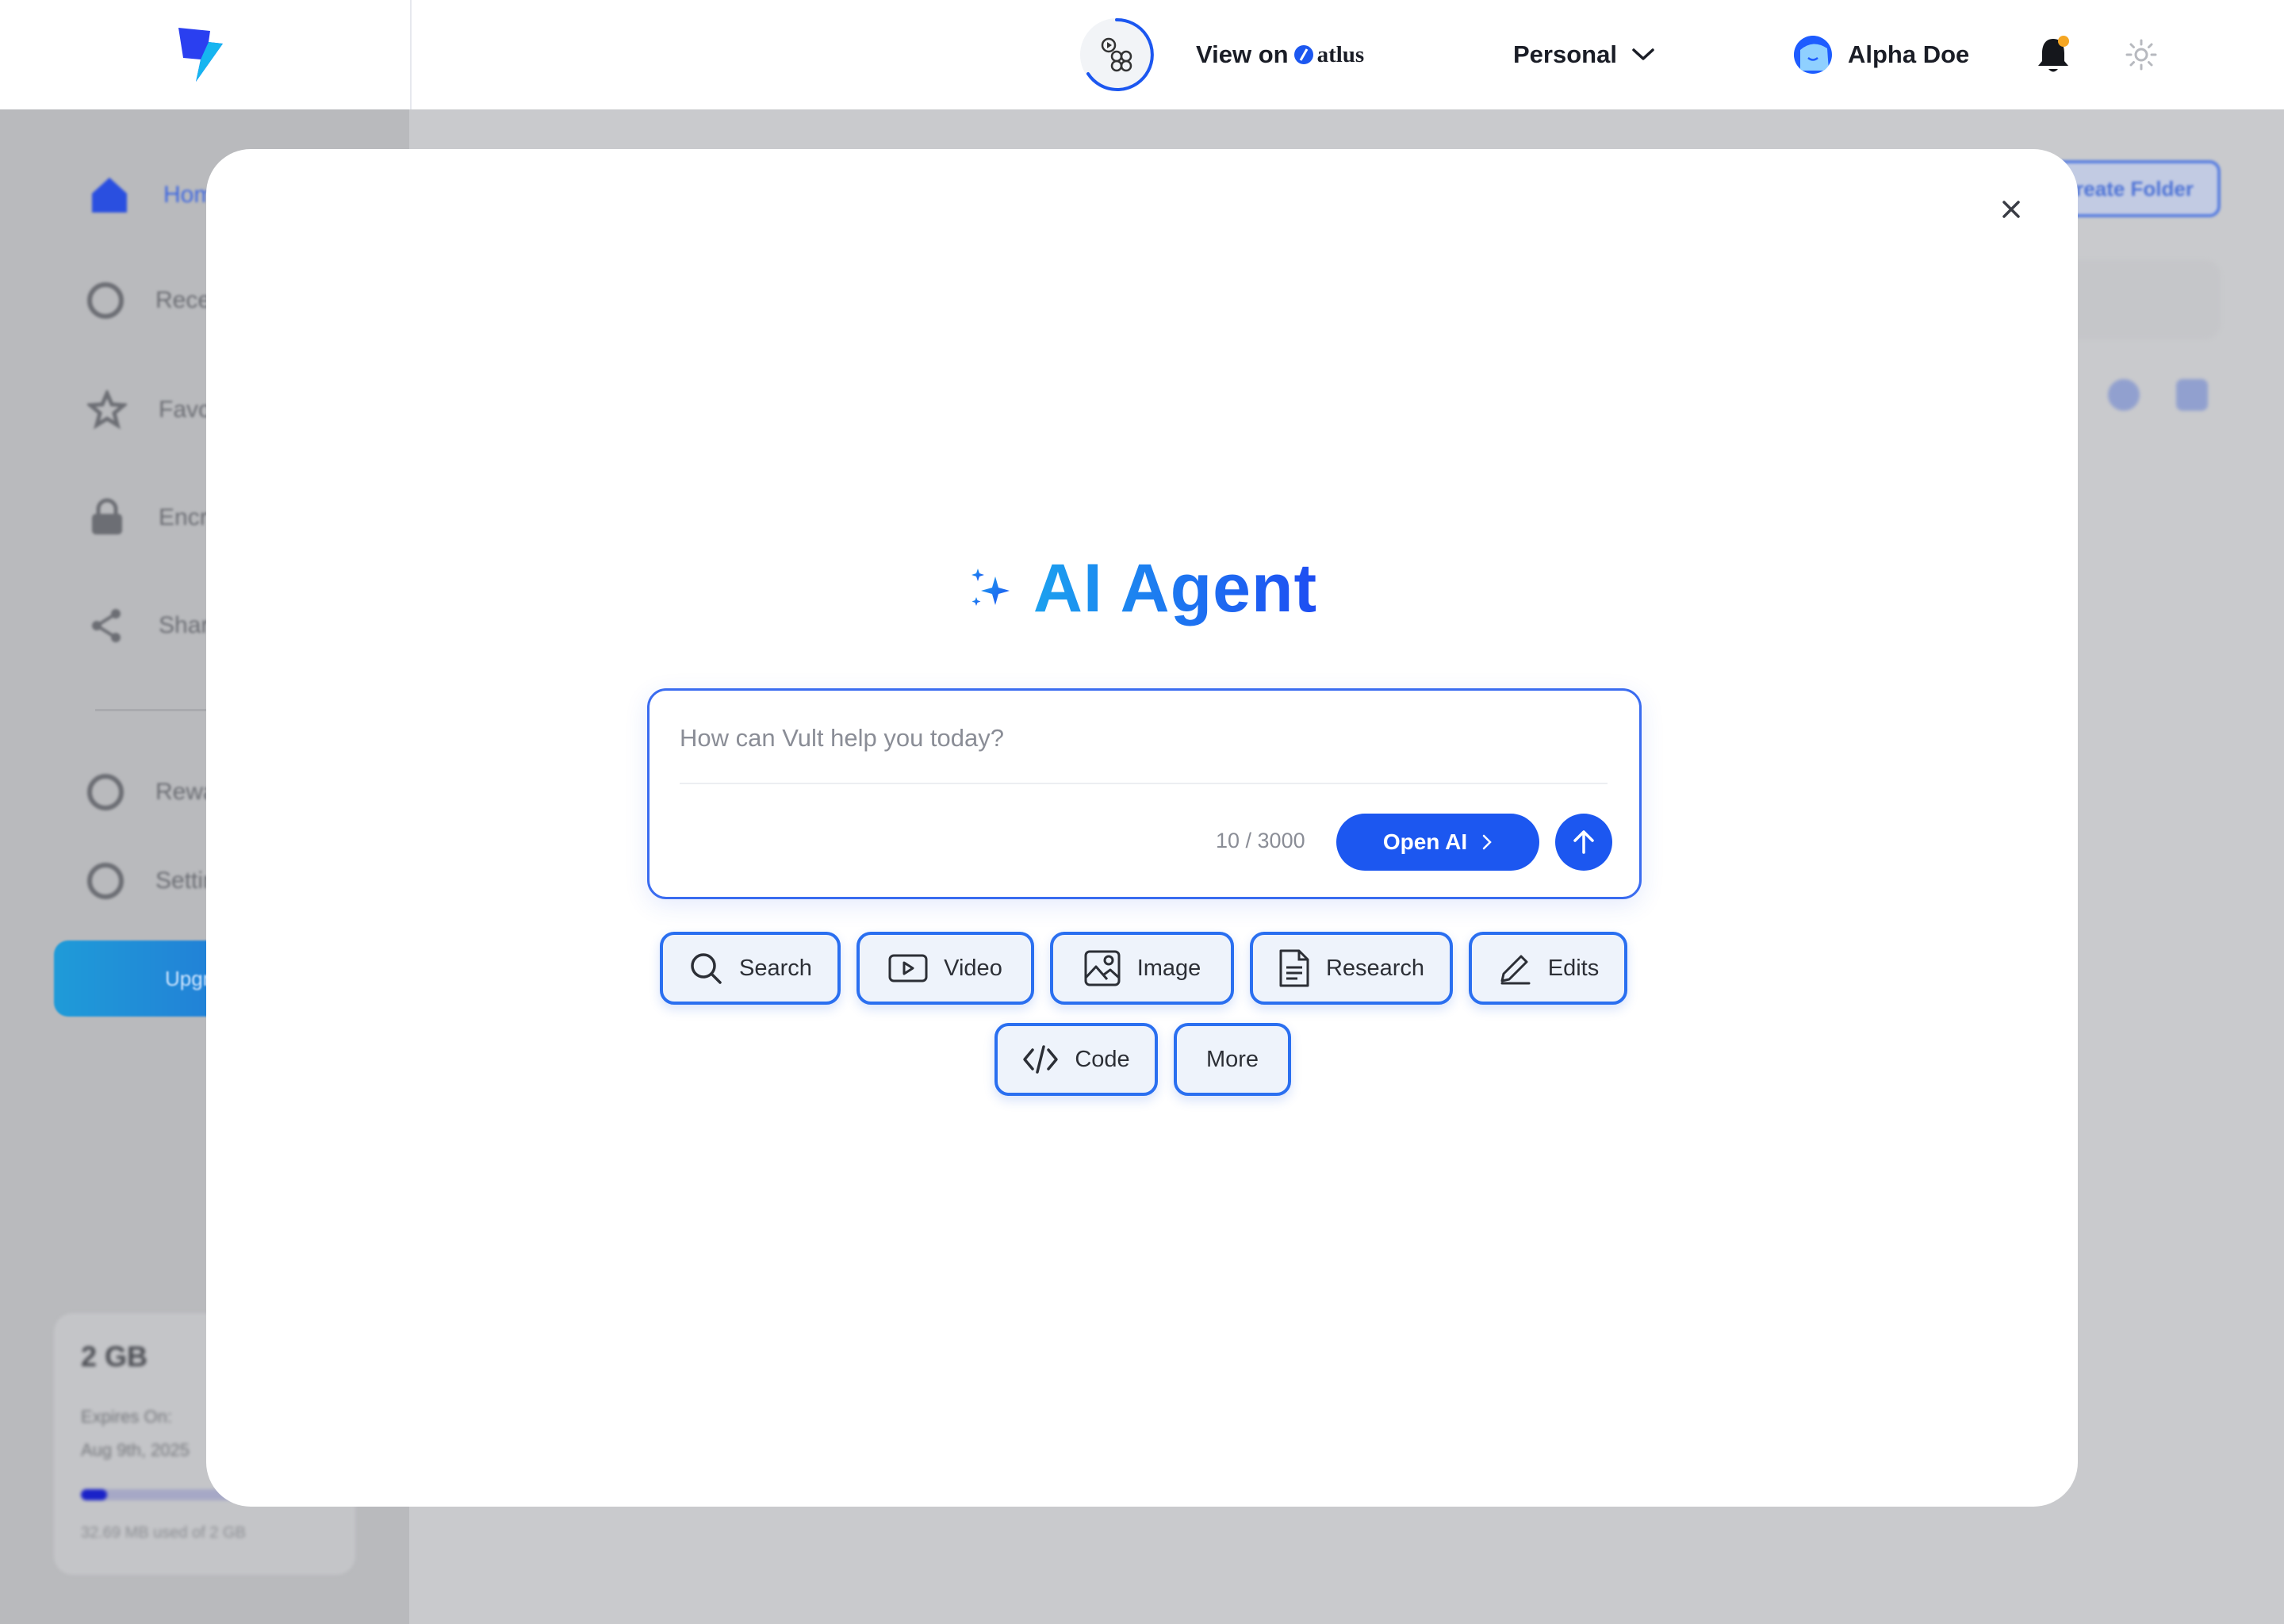 This screenshot has height=1624, width=2284. What do you see at coordinates (1168, 968) in the screenshot?
I see `chip-label: Image` at bounding box center [1168, 968].